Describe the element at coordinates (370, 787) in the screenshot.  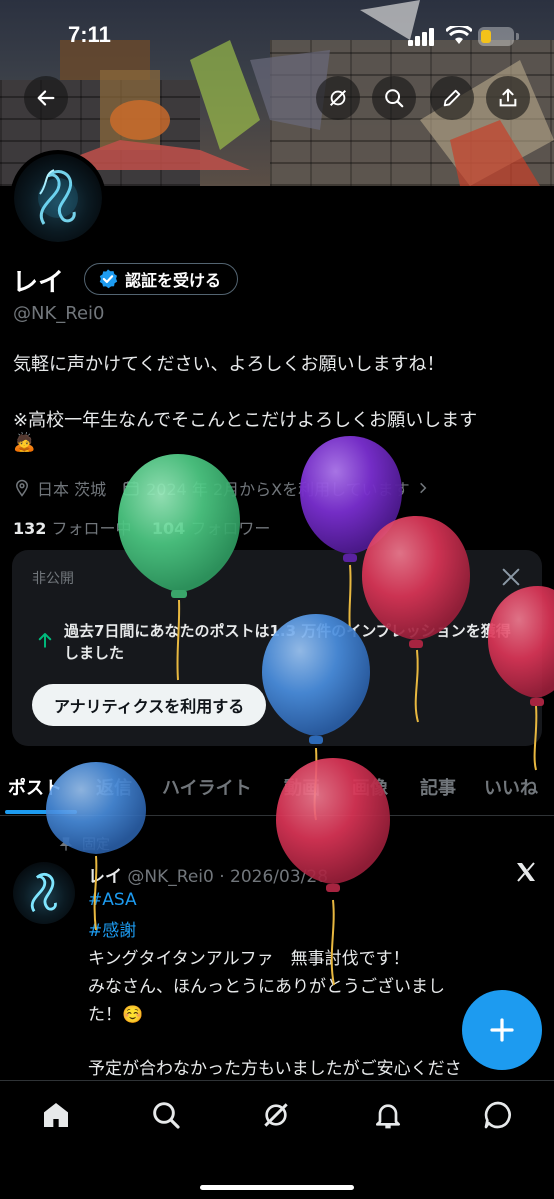
I see `tab-images: 画像` at that location.